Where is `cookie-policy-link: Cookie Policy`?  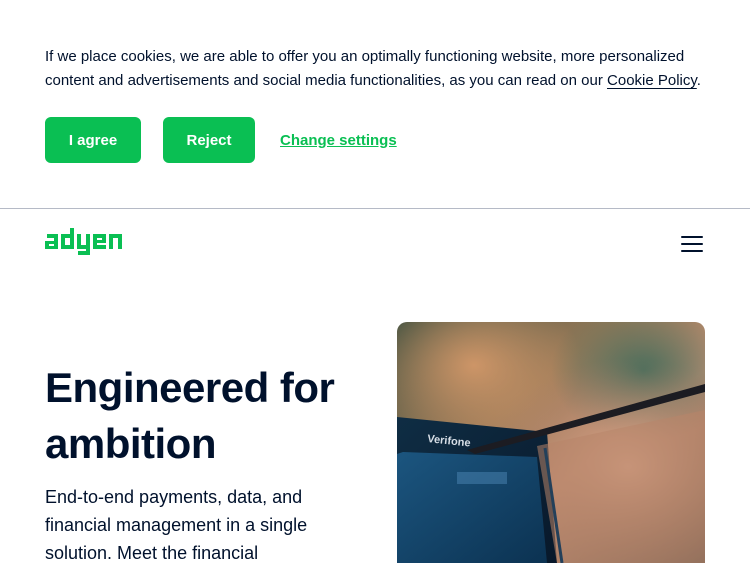
cookie-policy-link: Cookie Policy is located at coordinates (652, 80).